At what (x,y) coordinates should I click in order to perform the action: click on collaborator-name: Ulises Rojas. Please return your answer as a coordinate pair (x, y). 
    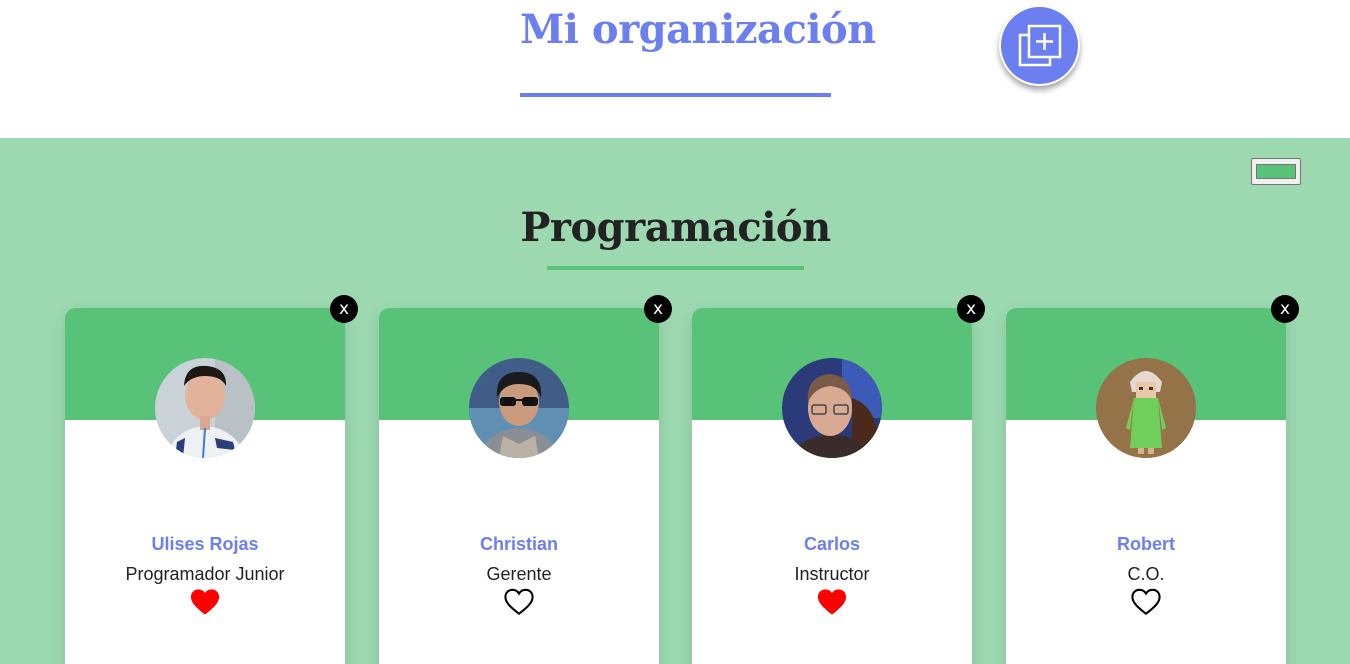
    Looking at the image, I should click on (205, 544).